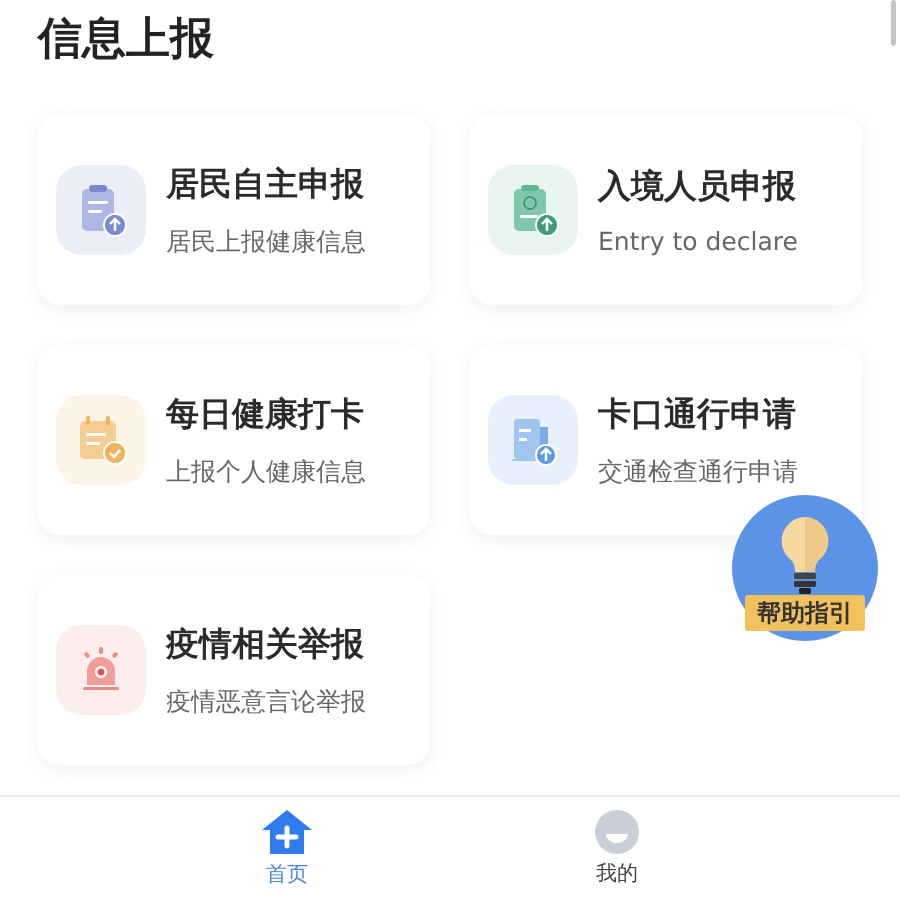 This screenshot has height=898, width=900. What do you see at coordinates (698, 241) in the screenshot?
I see `card-subtitle: Entry to declare` at bounding box center [698, 241].